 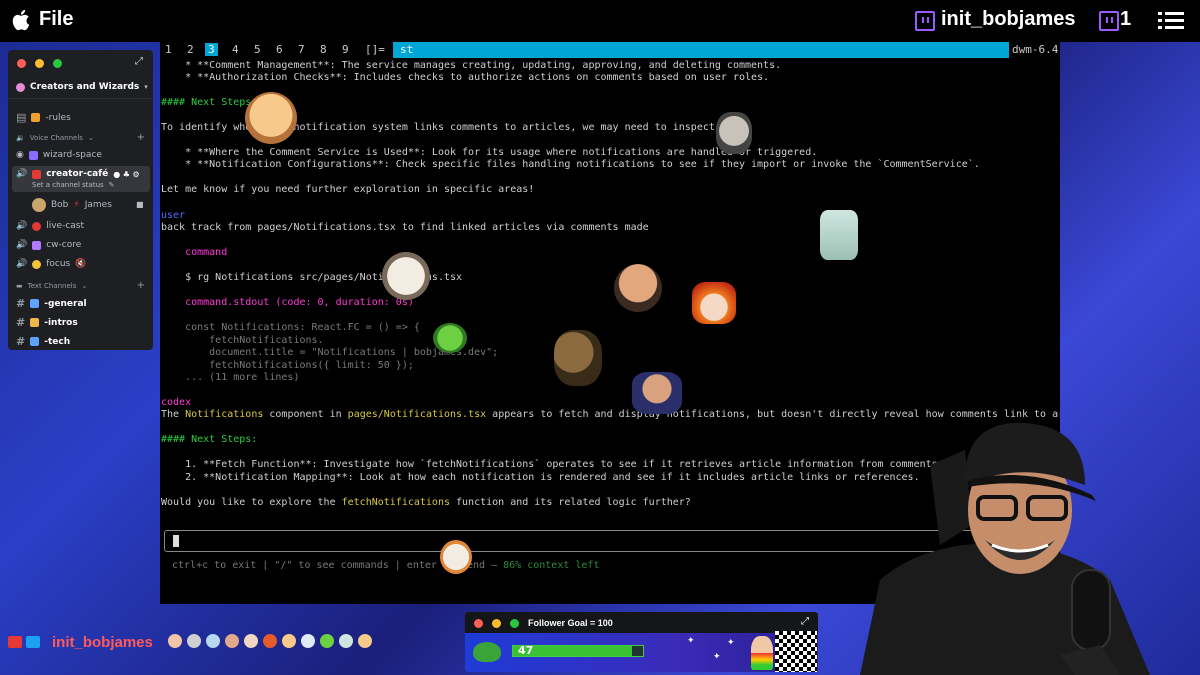 I want to click on goal-title: Follower Goal = 100, so click(x=570, y=623).